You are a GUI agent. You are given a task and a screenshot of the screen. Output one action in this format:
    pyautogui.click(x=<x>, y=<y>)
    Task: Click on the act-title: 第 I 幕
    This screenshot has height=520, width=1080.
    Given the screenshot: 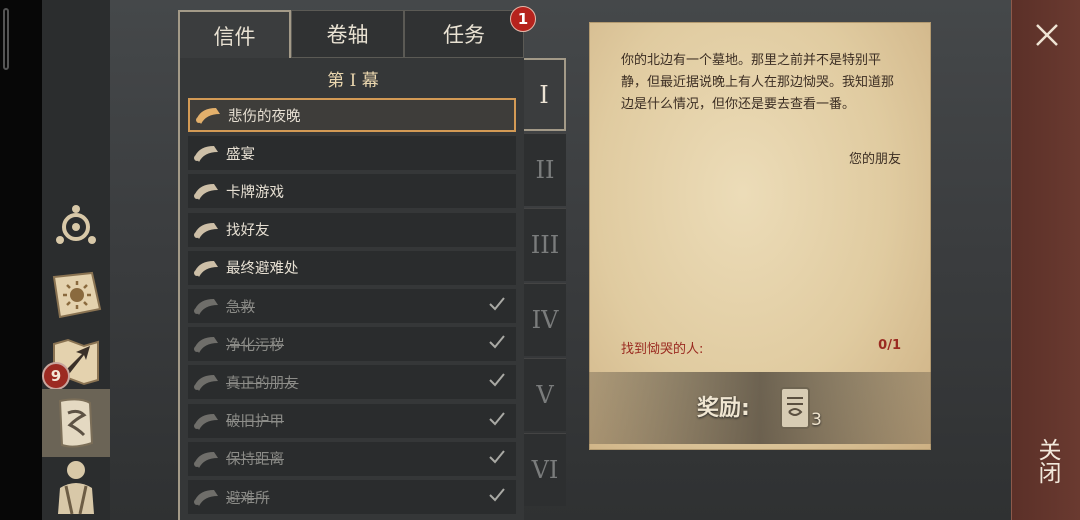 What is the action you would take?
    pyautogui.click(x=353, y=81)
    